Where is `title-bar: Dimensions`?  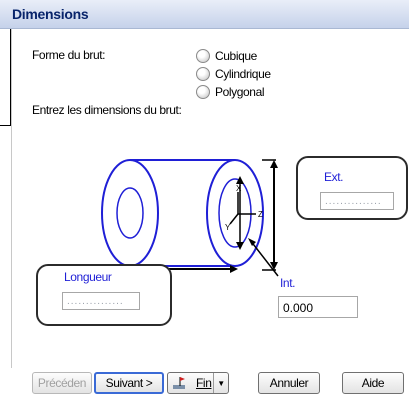 title-bar: Dimensions is located at coordinates (204, 14).